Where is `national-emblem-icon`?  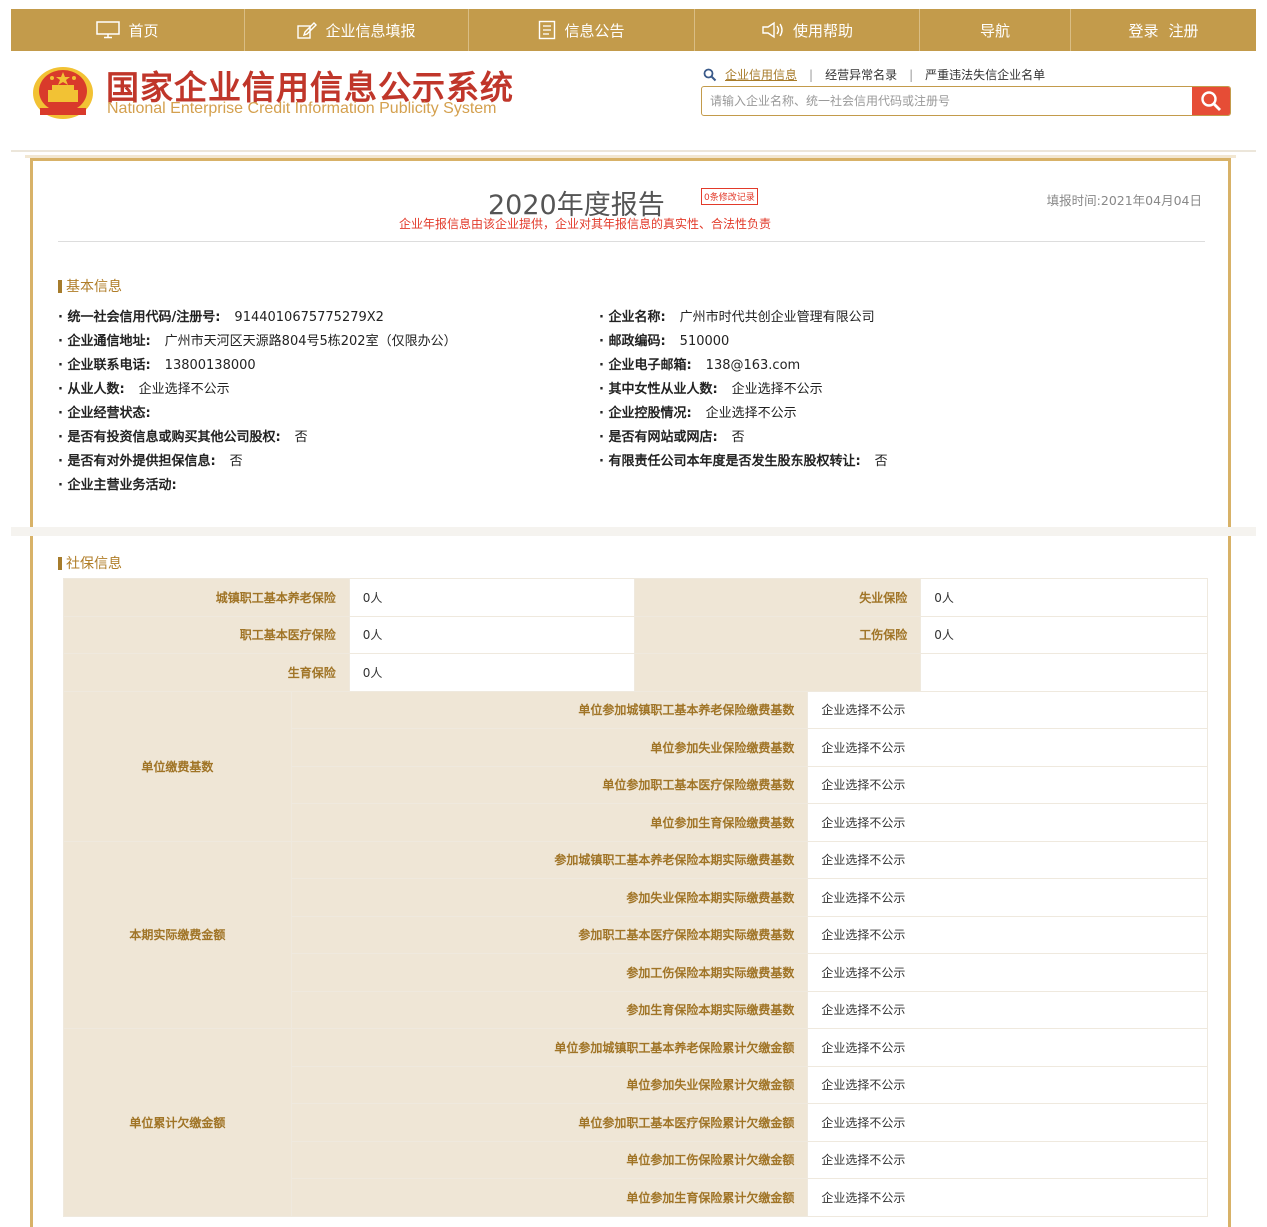
national-emblem-icon is located at coordinates (63, 93).